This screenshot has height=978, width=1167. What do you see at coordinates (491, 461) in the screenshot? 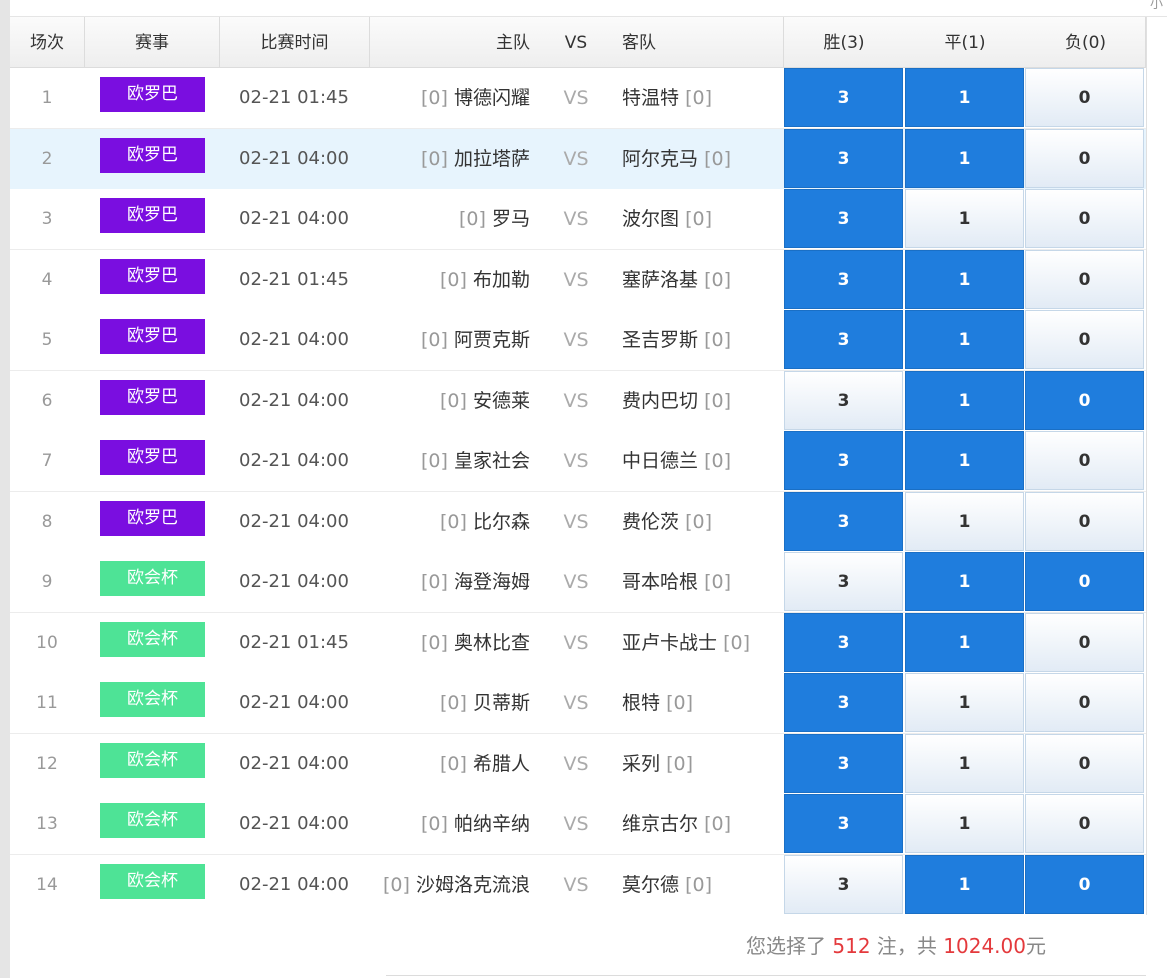
I see `home-team-name: 皇家社会` at bounding box center [491, 461].